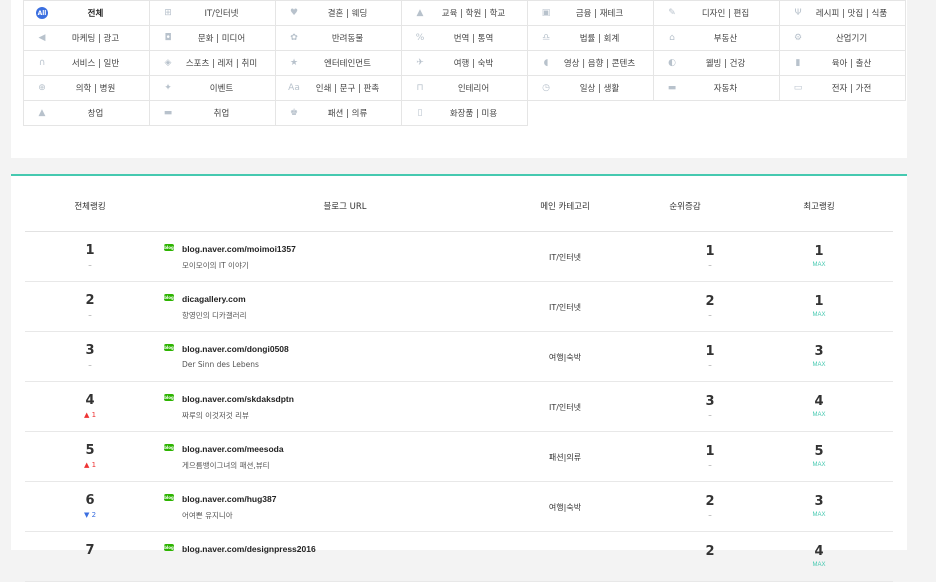  I want to click on category-item: ▣ 금융 | 재테크, so click(591, 13).